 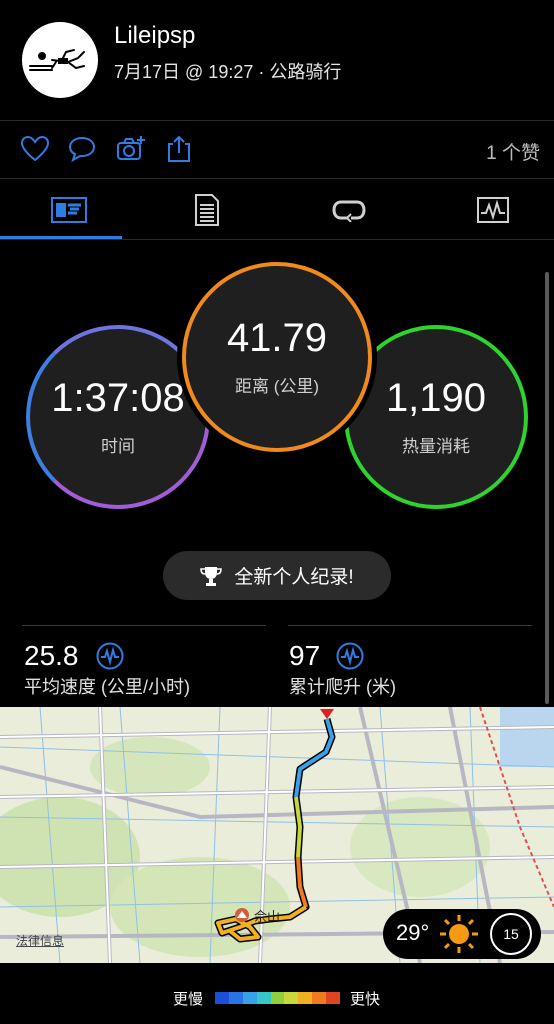 I want to click on ascent-label: 累计爬升 (米), so click(x=342, y=687).